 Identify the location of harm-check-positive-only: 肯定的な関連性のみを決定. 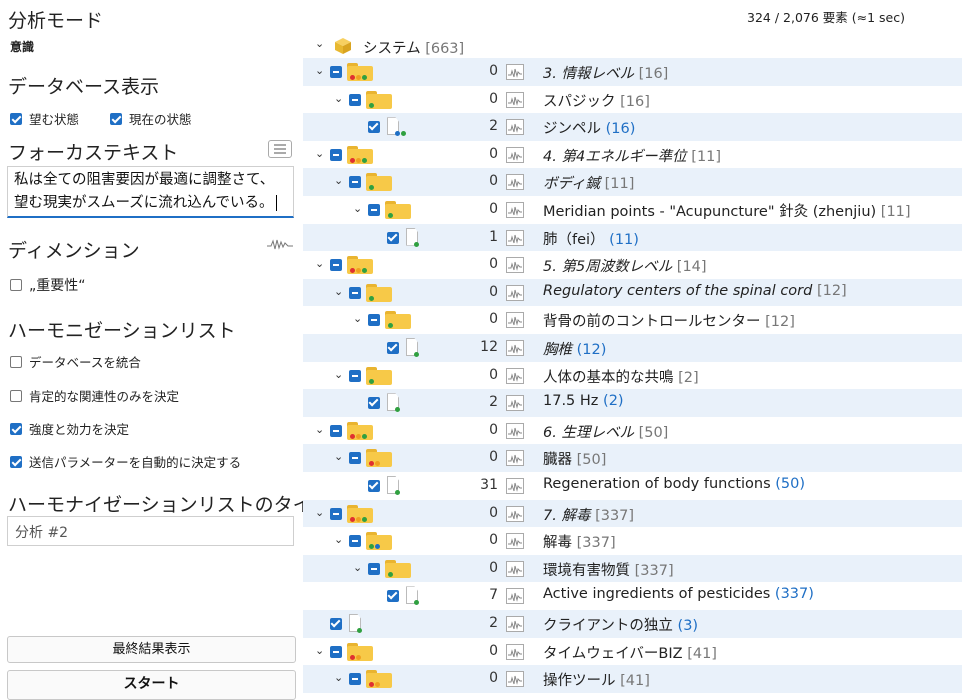
(94, 395).